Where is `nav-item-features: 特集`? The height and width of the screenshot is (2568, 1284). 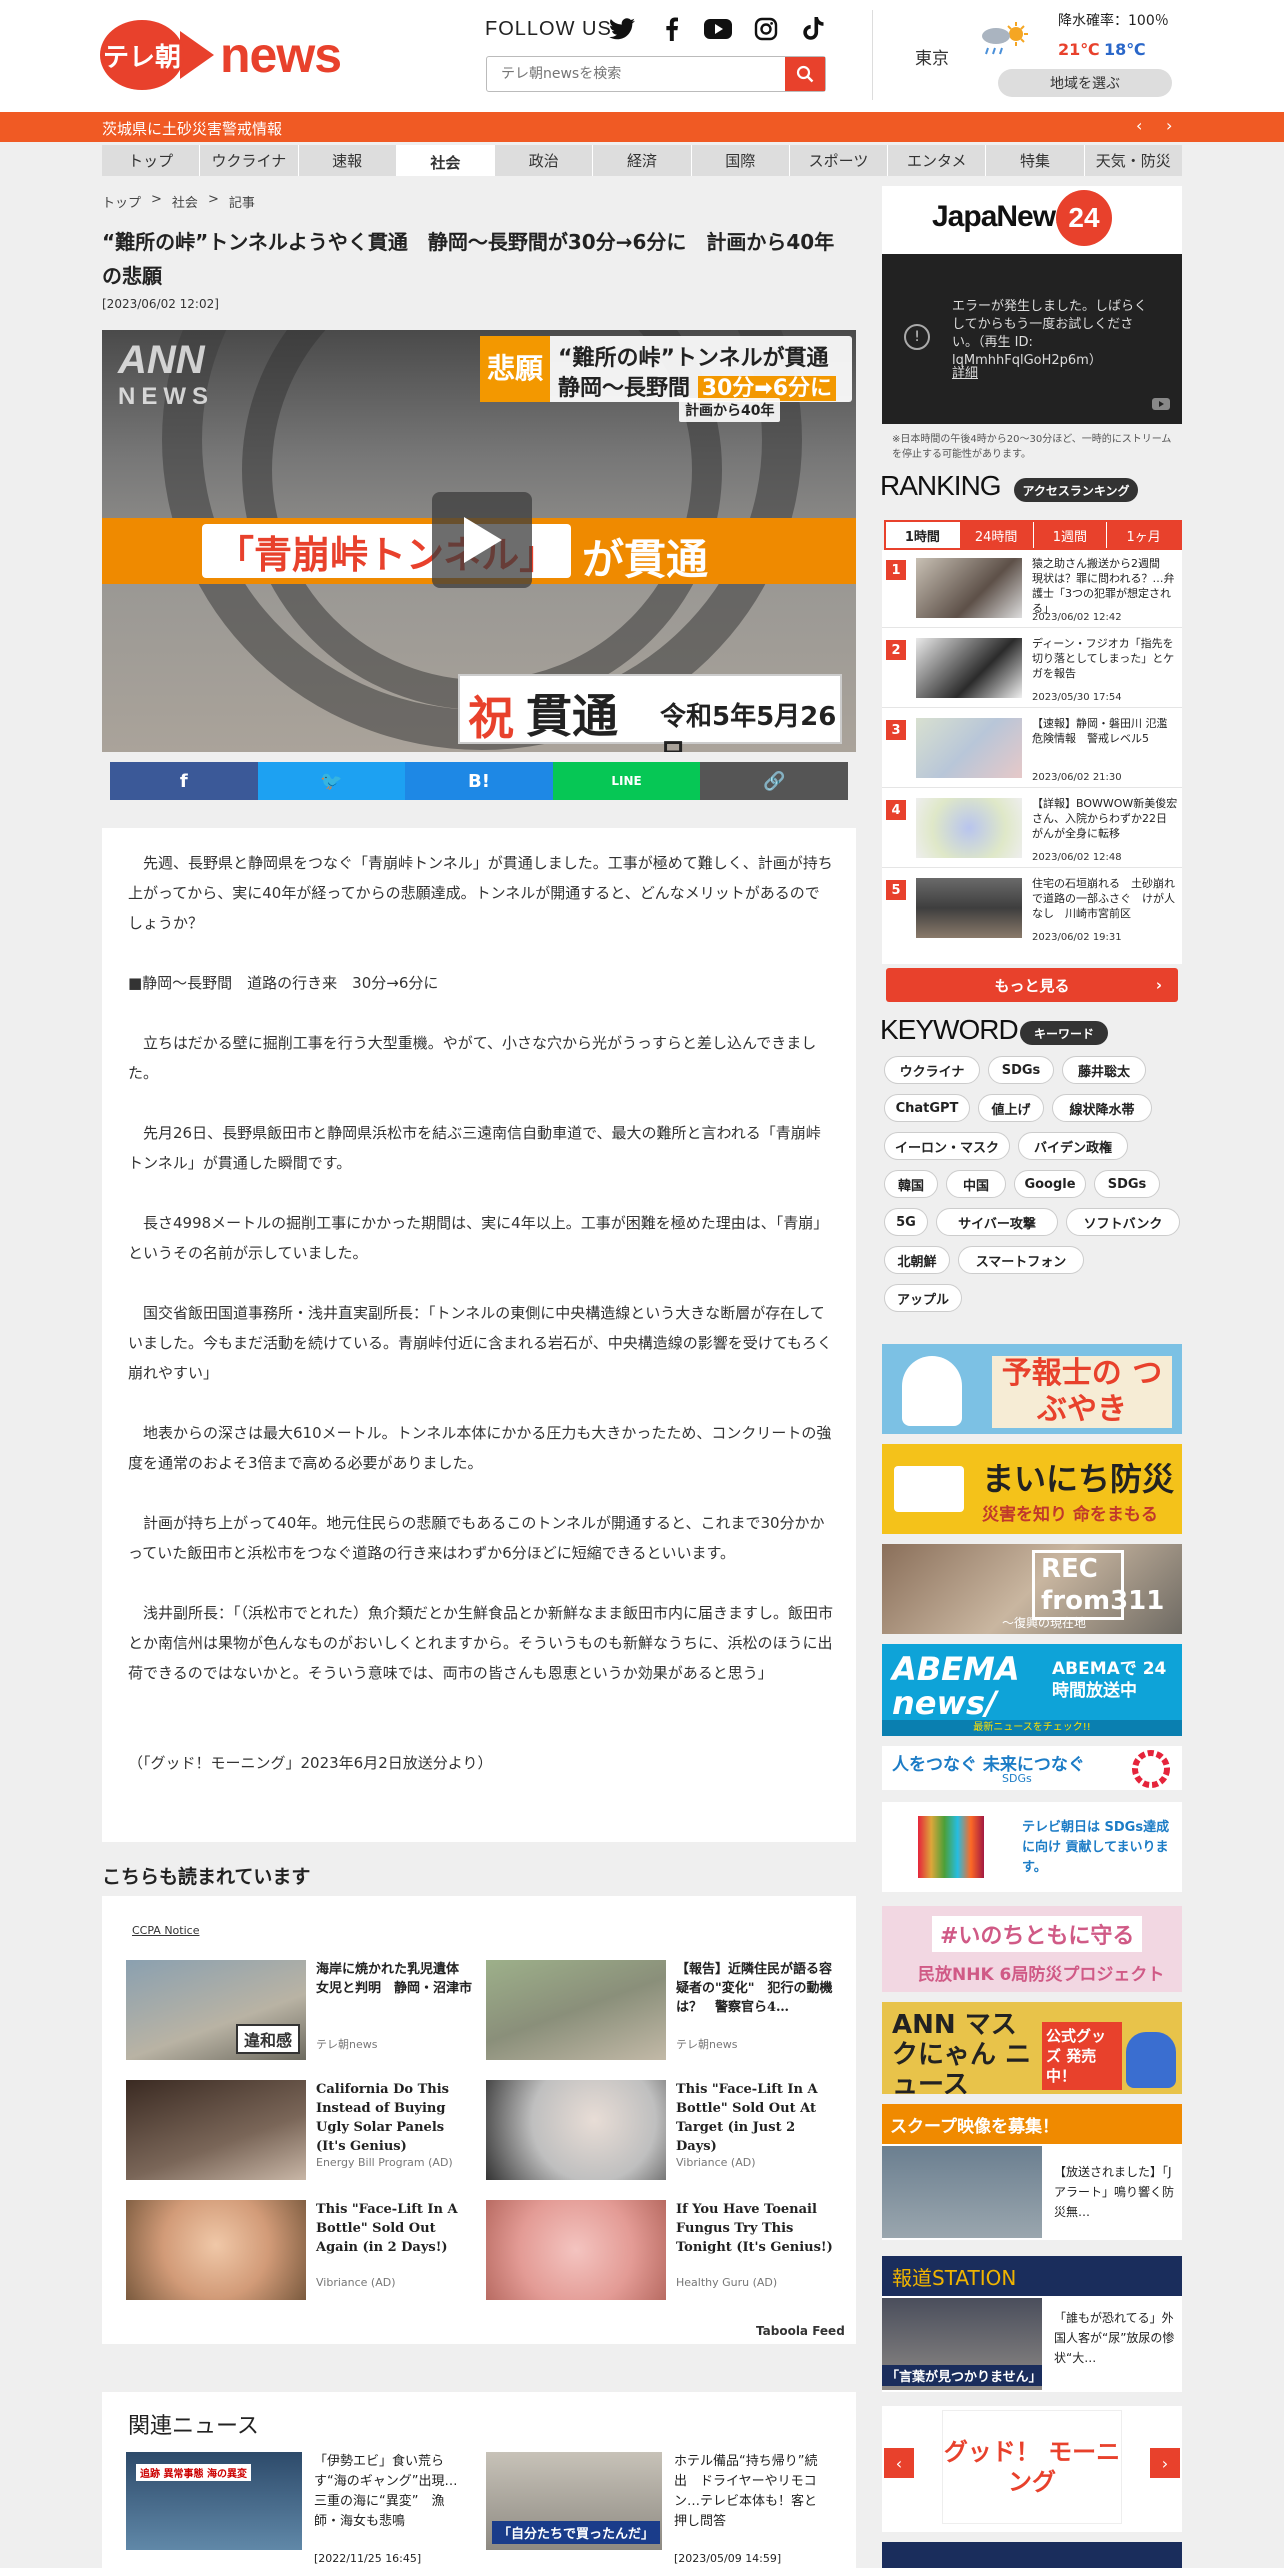 nav-item-features: 特集 is located at coordinates (1035, 160).